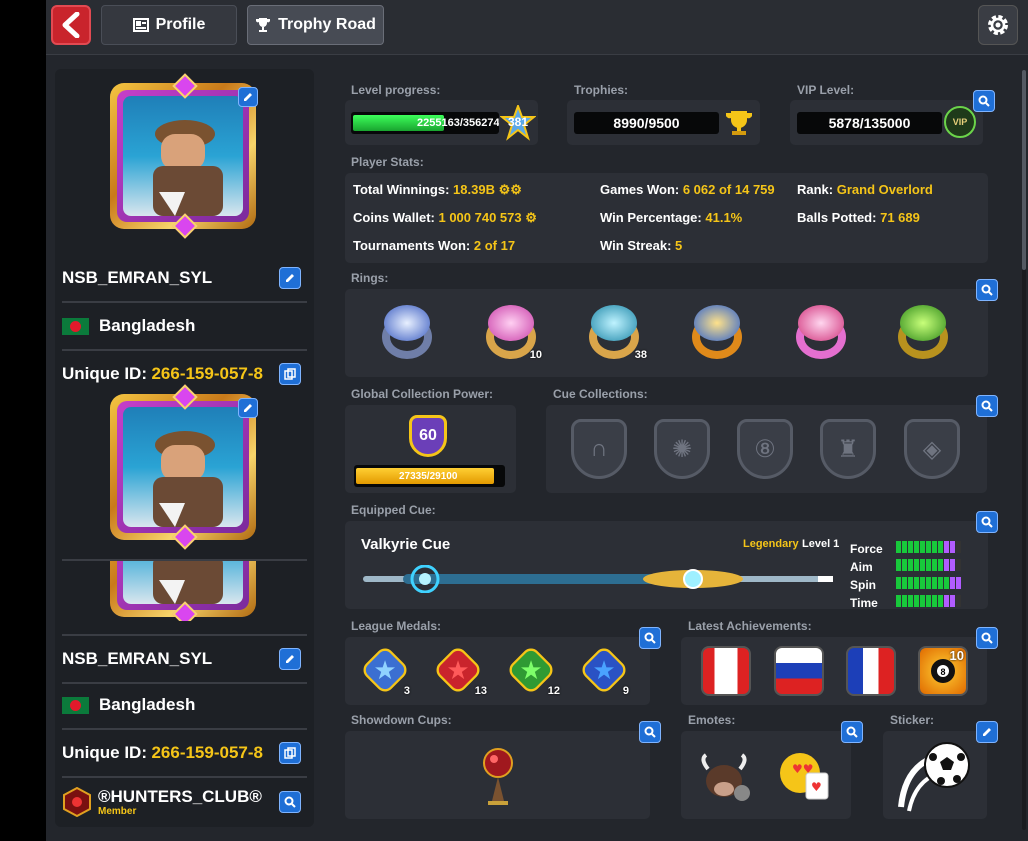 This screenshot has width=1028, height=841. I want to click on diamond-icon: ◈, so click(932, 449).